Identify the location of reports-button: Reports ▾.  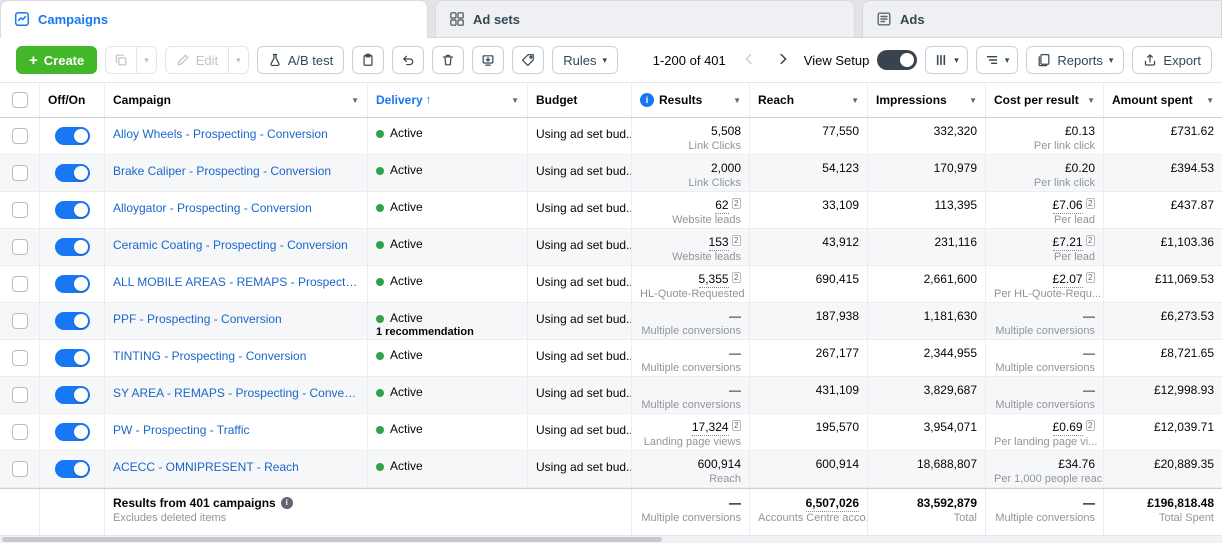
(1075, 60).